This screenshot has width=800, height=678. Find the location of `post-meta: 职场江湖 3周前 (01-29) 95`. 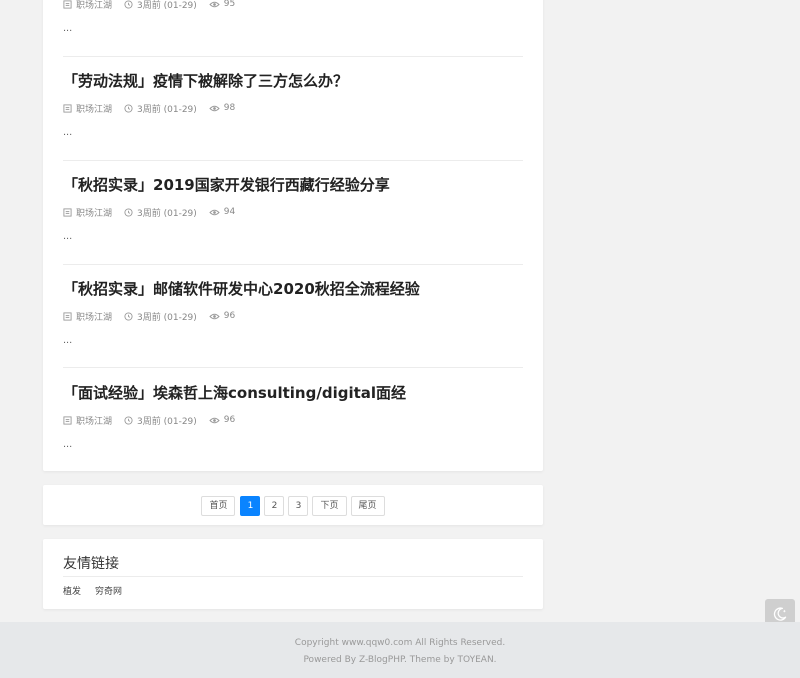

post-meta: 职场江湖 3周前 (01-29) 95 is located at coordinates (155, 5).